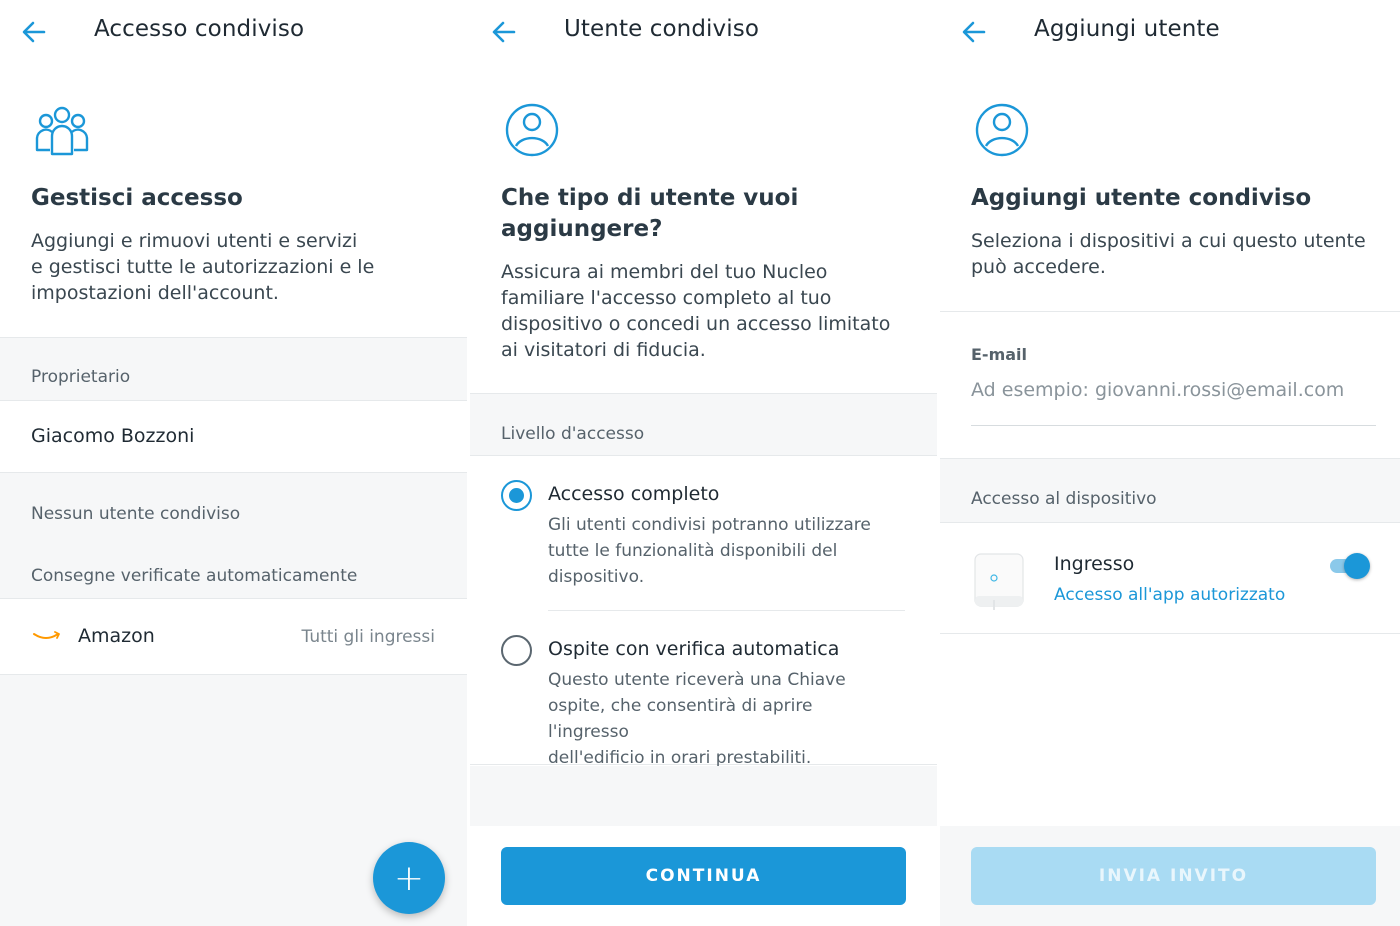 Image resolution: width=1400 pixels, height=926 pixels. Describe the element at coordinates (1170, 311) in the screenshot. I see `divider` at that location.